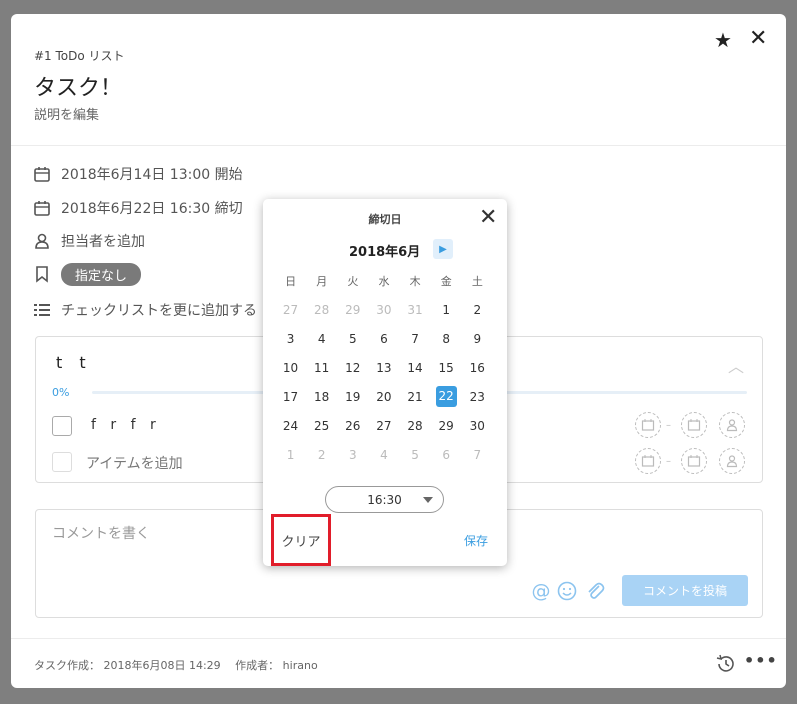 Image resolution: width=797 pixels, height=704 pixels. I want to click on due-date-text: 2018年6月22日 16:30 締切, so click(152, 209).